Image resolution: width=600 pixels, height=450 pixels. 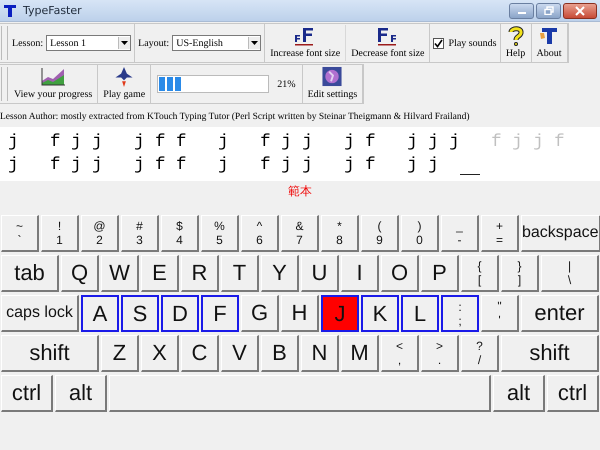 I want to click on keyboard-key: > ., so click(x=440, y=353).